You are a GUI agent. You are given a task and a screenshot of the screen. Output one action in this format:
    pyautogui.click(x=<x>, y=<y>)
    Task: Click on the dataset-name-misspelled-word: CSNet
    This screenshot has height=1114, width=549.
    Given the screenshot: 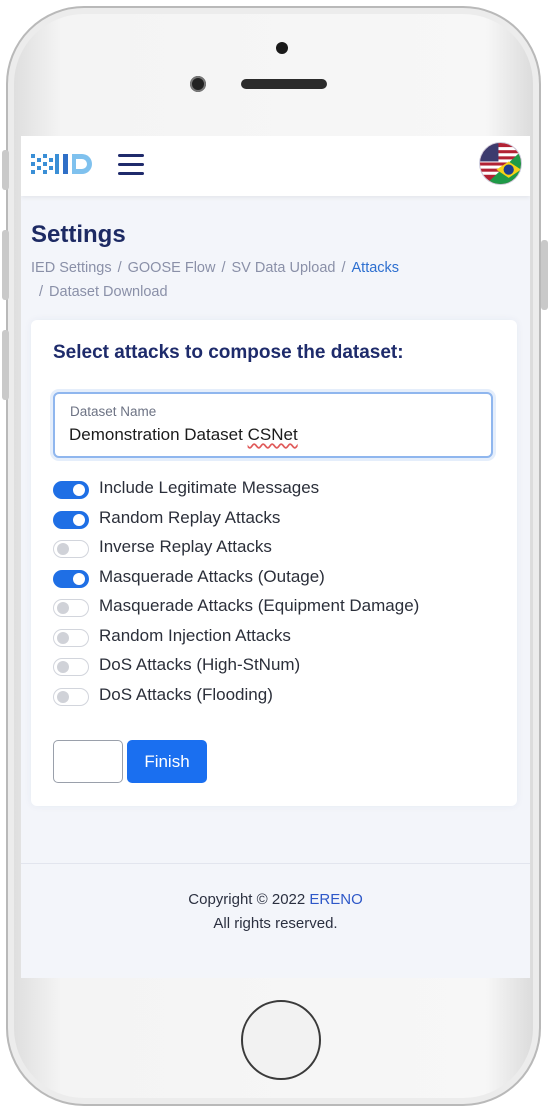 What is the action you would take?
    pyautogui.click(x=272, y=434)
    